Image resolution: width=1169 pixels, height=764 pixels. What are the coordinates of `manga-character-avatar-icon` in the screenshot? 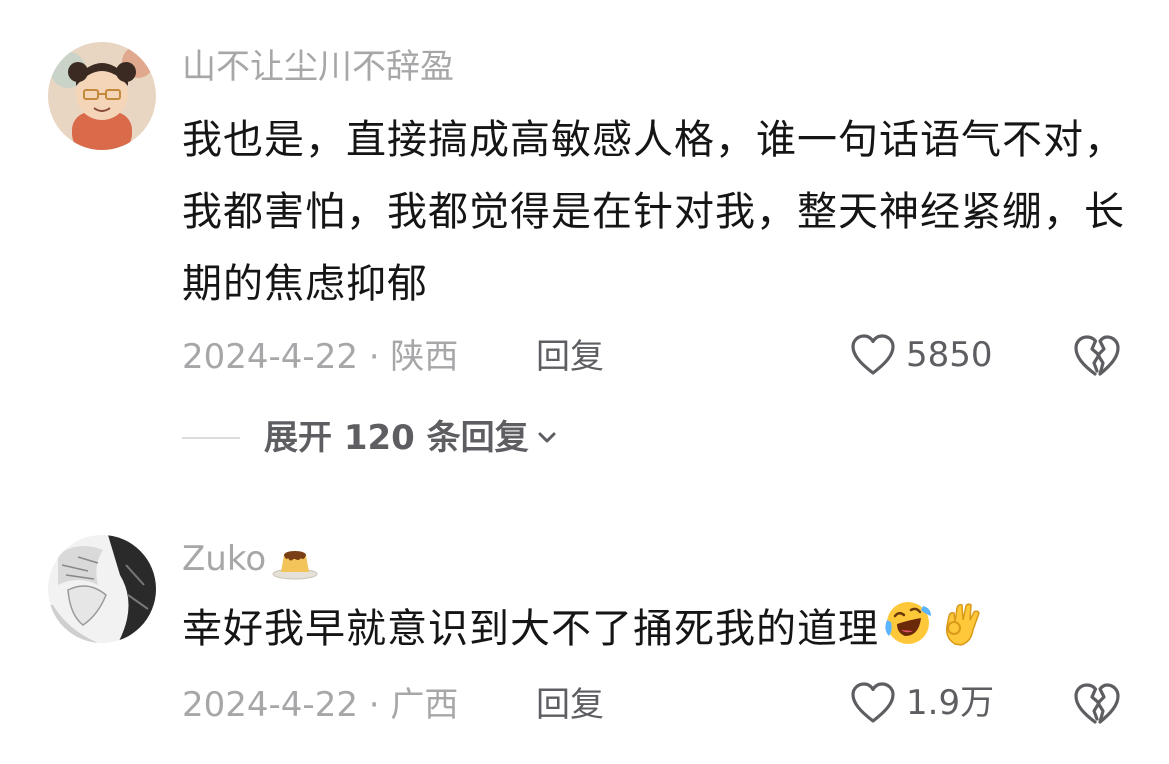 It's located at (102, 589).